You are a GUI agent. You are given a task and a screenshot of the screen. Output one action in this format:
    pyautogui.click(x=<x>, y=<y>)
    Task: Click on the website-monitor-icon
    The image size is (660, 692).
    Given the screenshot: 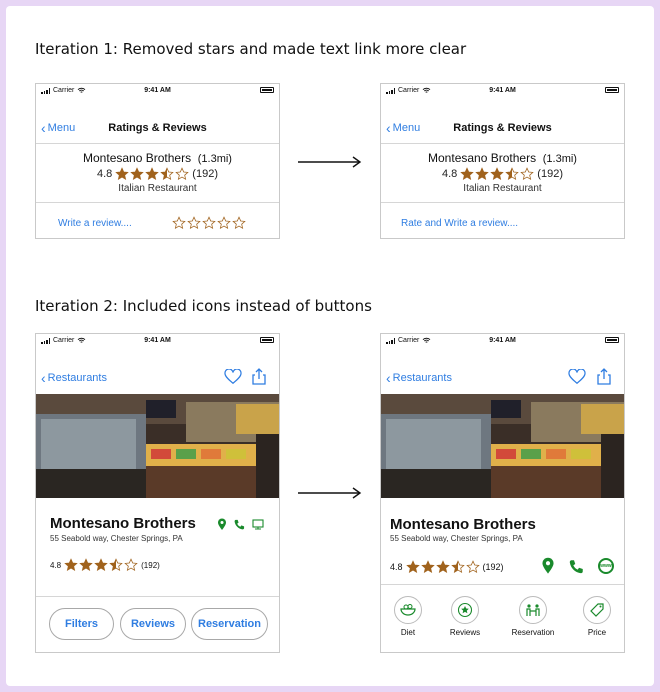 What is the action you would take?
    pyautogui.click(x=258, y=524)
    